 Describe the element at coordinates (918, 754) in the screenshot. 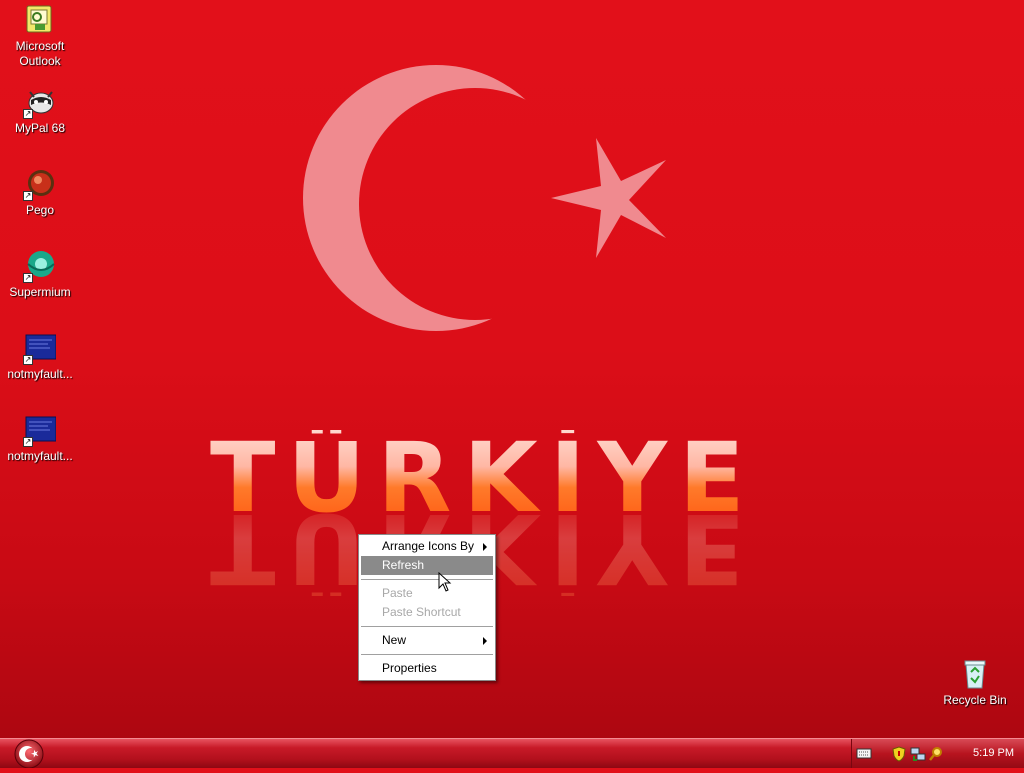

I see `network-icon` at that location.